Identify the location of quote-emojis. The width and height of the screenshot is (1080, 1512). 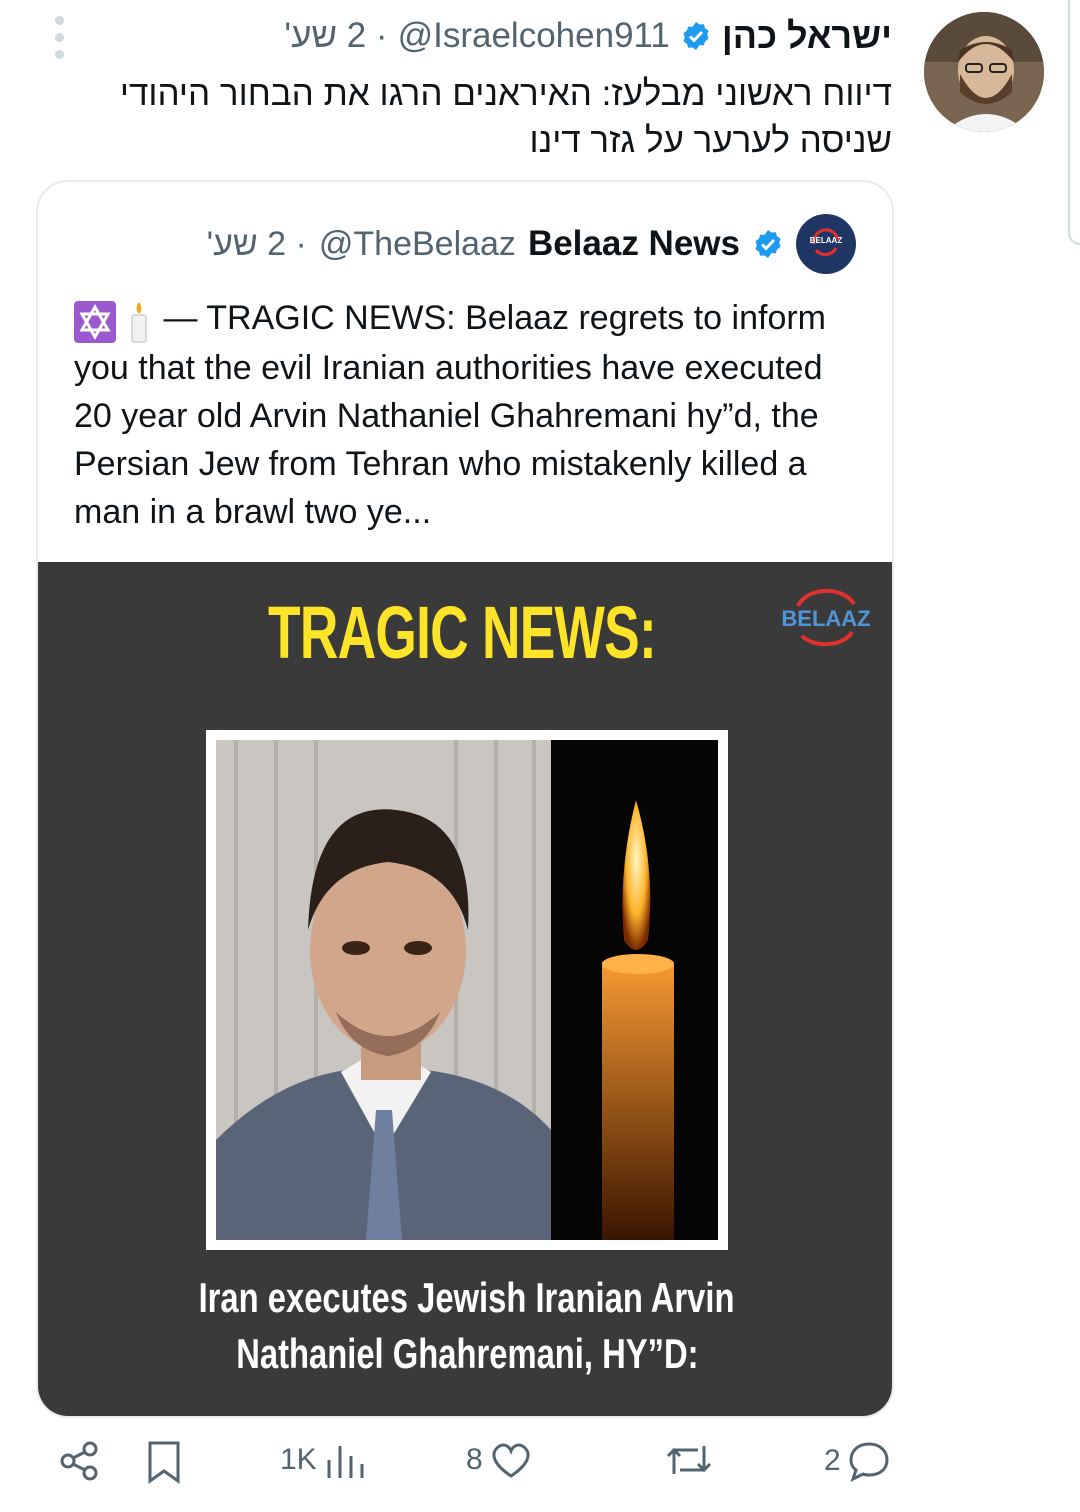
(113, 320).